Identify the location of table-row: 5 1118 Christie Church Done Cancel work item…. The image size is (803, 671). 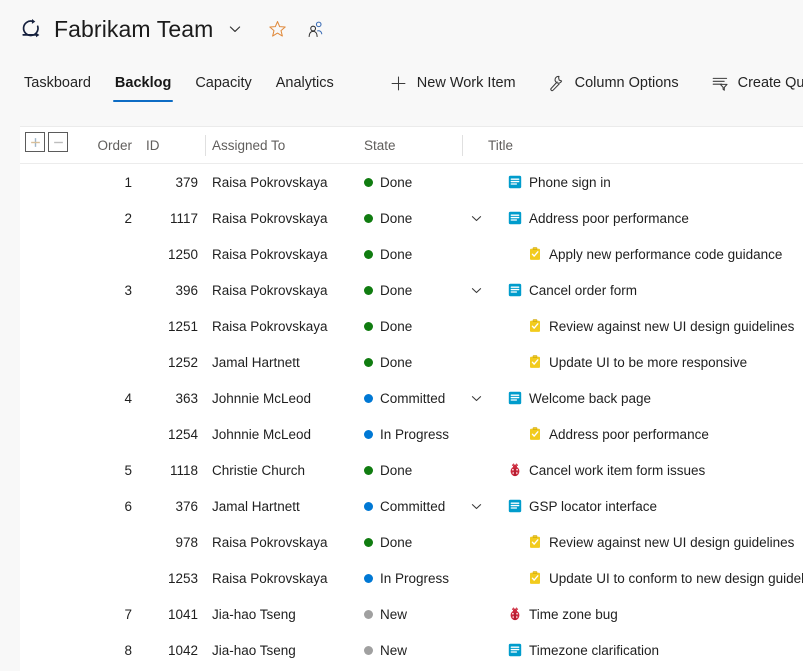
(411, 470).